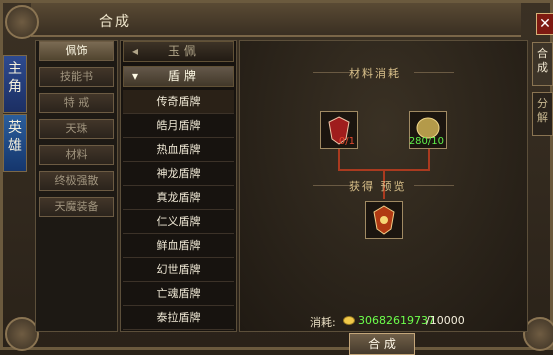 The image size is (553, 355). I want to click on list-item: 神龙盾牌, so click(178, 174).